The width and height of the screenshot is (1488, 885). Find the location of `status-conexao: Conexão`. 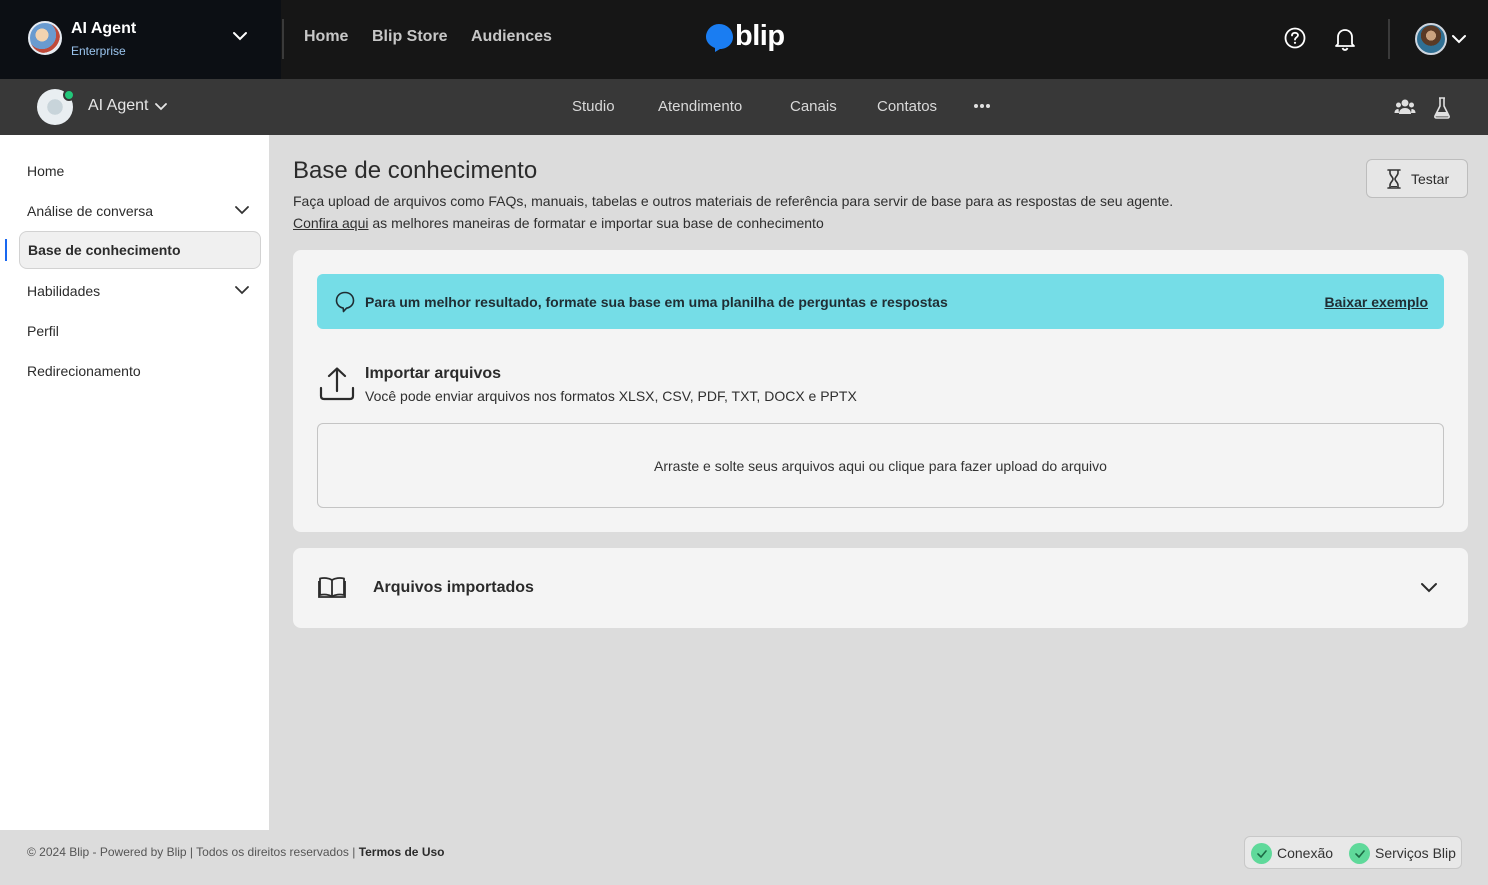

status-conexao: Conexão is located at coordinates (1305, 853).